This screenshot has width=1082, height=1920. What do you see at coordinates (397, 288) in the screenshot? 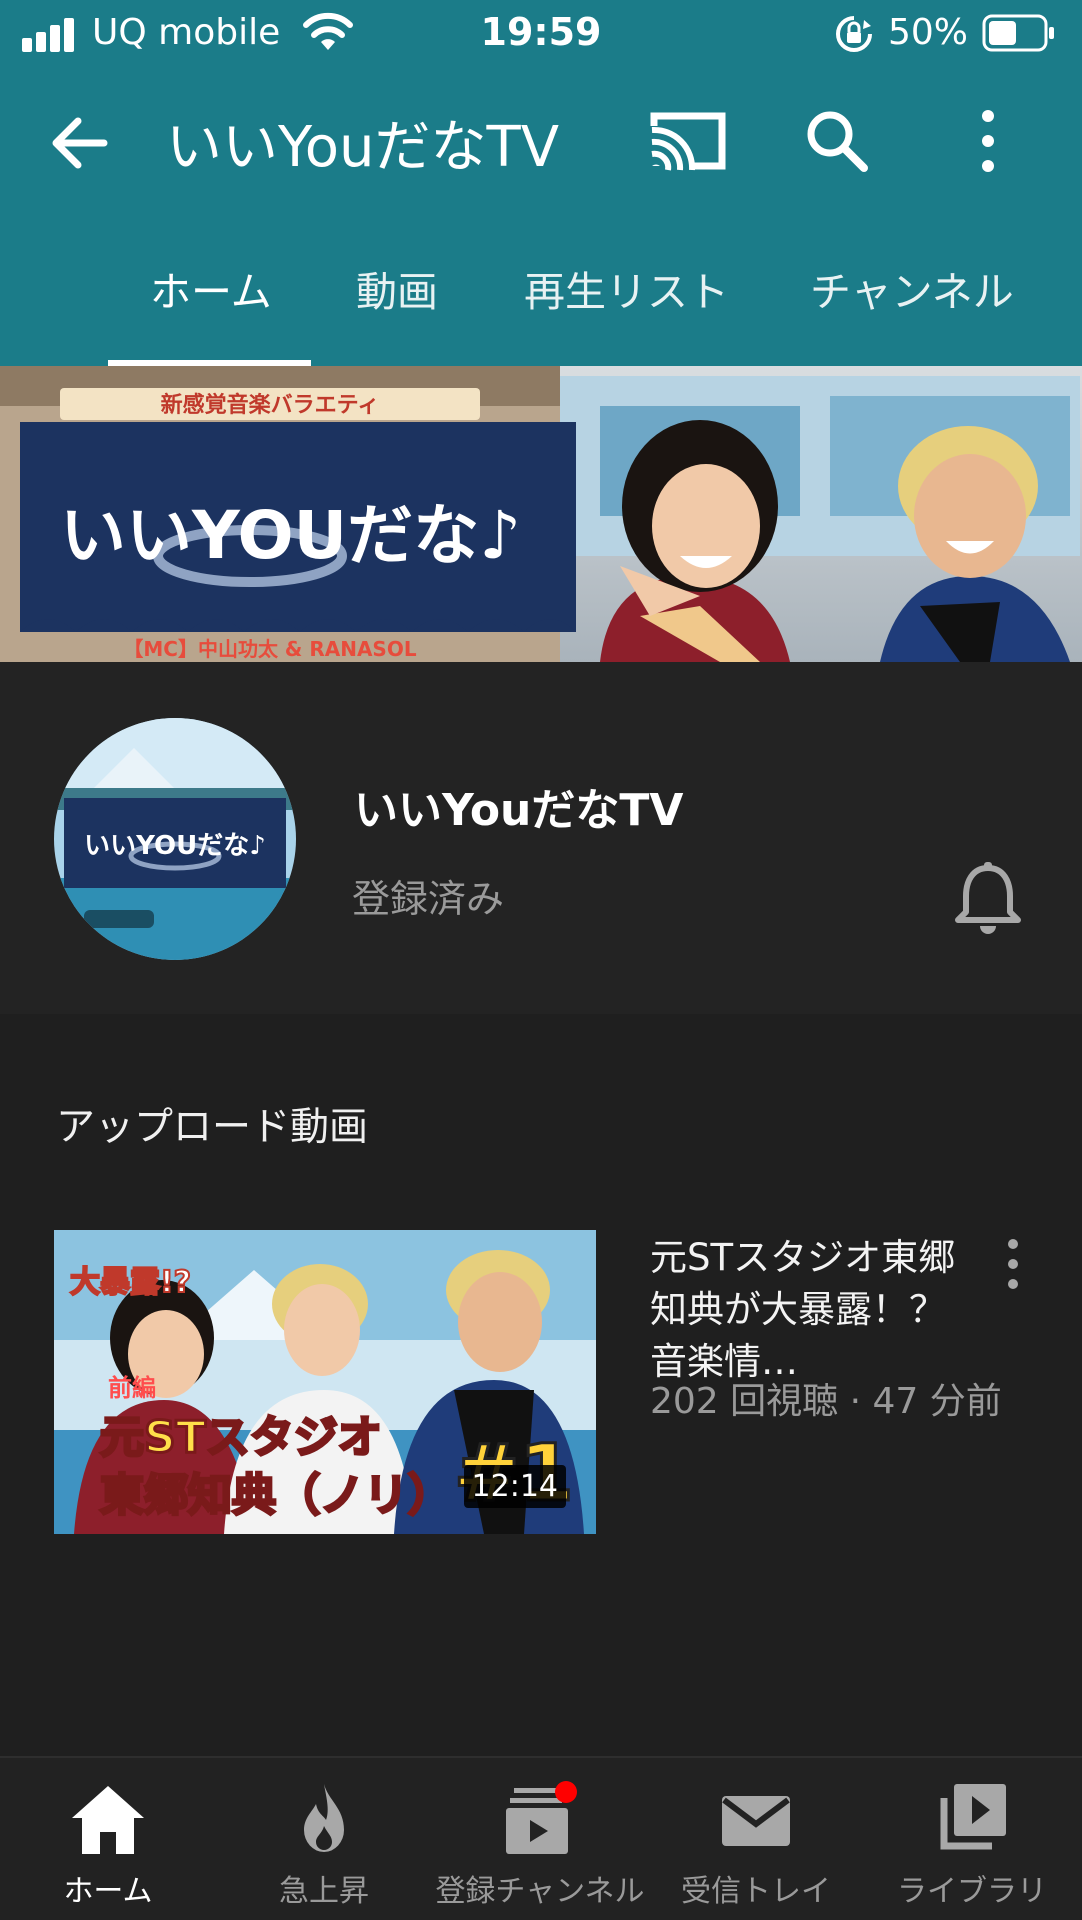
I see `tab-videos: 動画` at bounding box center [397, 288].